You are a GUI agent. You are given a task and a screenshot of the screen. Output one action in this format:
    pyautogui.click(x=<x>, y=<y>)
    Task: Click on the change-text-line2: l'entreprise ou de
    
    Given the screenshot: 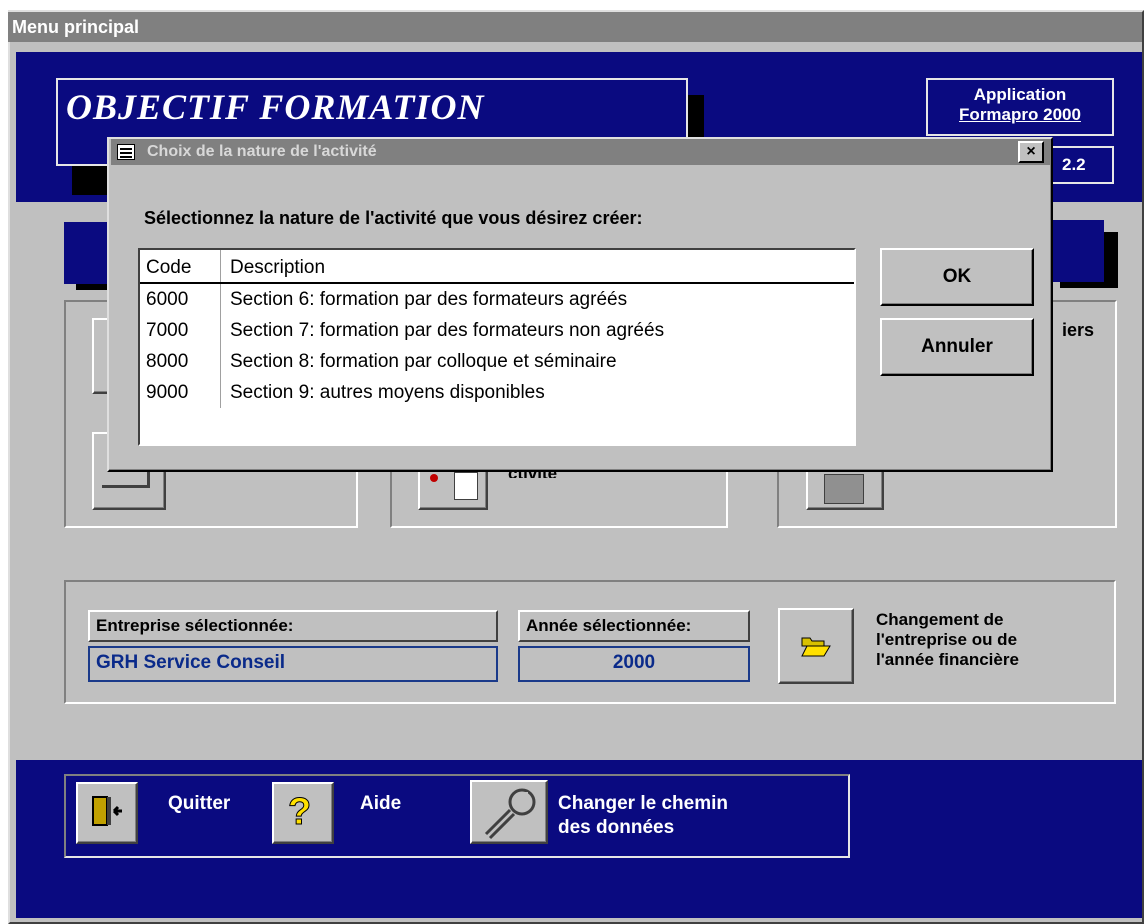 What is the action you would take?
    pyautogui.click(x=947, y=639)
    